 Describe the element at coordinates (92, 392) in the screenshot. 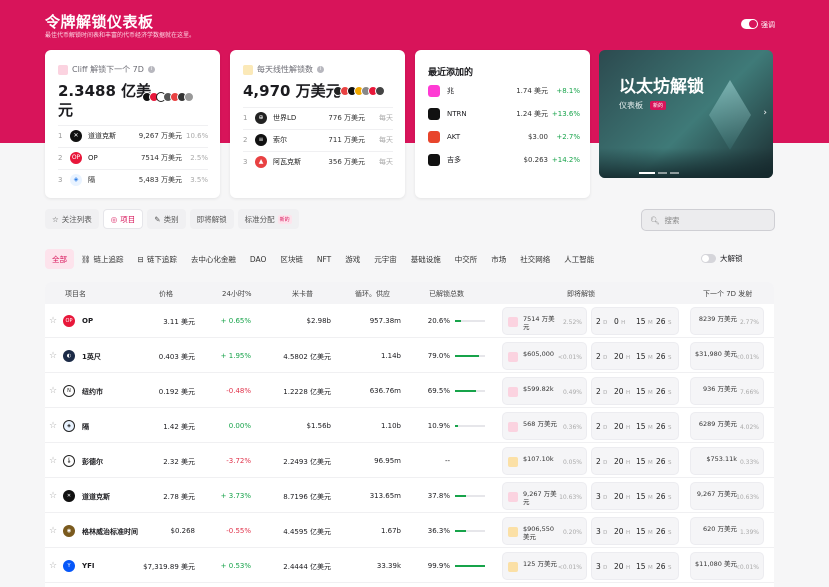

I see `token-name: 纽约市` at that location.